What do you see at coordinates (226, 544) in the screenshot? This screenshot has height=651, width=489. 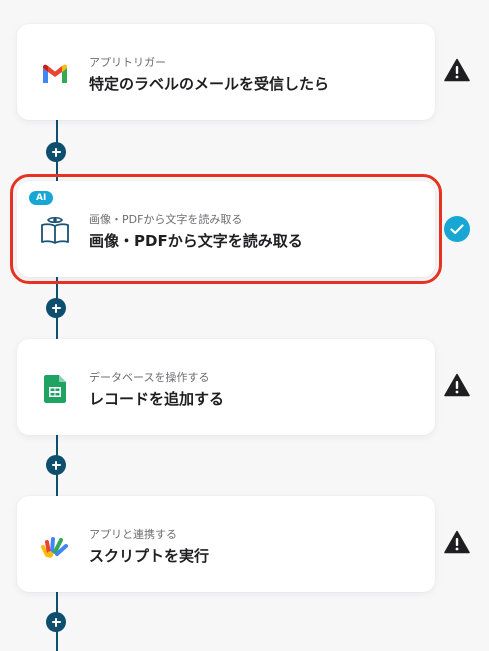 I see `step-card-apps-script: アプリと連携する スクリプトを実行` at bounding box center [226, 544].